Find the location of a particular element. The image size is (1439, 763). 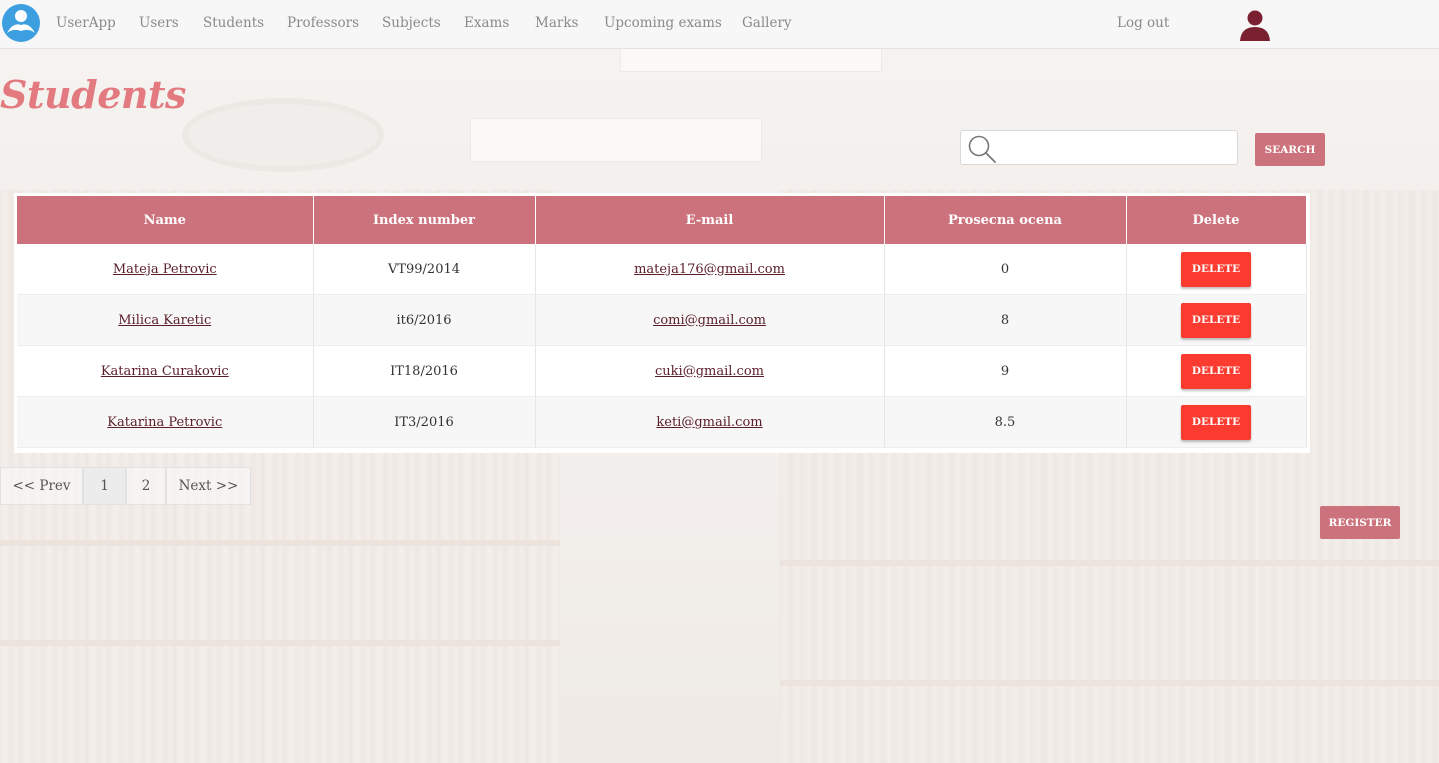

column-header-prosecna-ocena: Prosecna ocena is located at coordinates (1005, 220).